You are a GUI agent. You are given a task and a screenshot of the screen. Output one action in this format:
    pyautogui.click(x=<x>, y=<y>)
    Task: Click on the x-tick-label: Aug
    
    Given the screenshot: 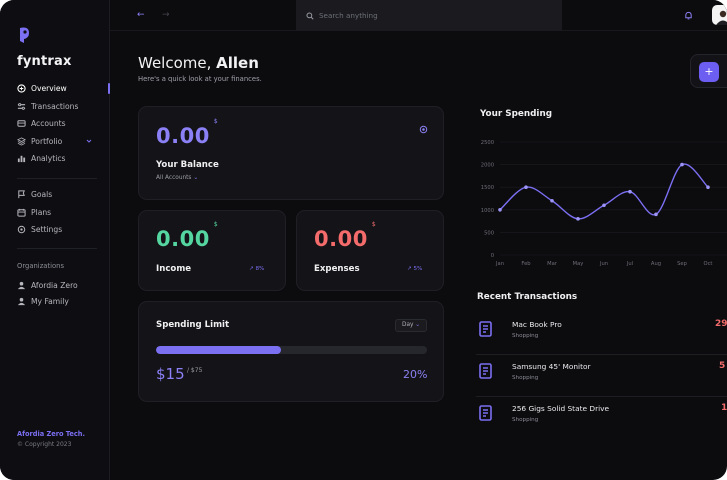 What is the action you would take?
    pyautogui.click(x=656, y=264)
    